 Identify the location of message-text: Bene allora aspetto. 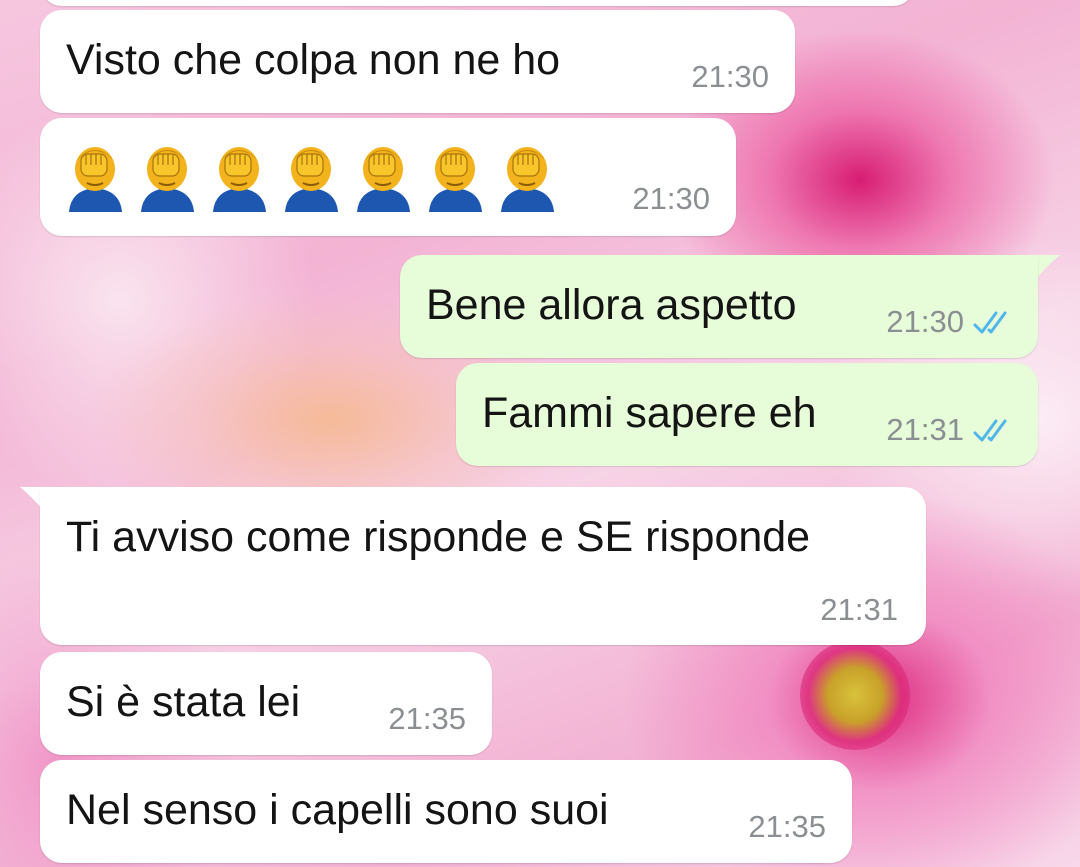
(611, 305).